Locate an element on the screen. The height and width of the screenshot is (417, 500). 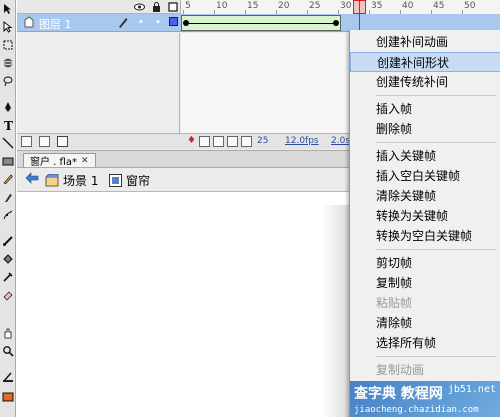
ruler-tick-label: 5 is located at coordinates (188, 6).